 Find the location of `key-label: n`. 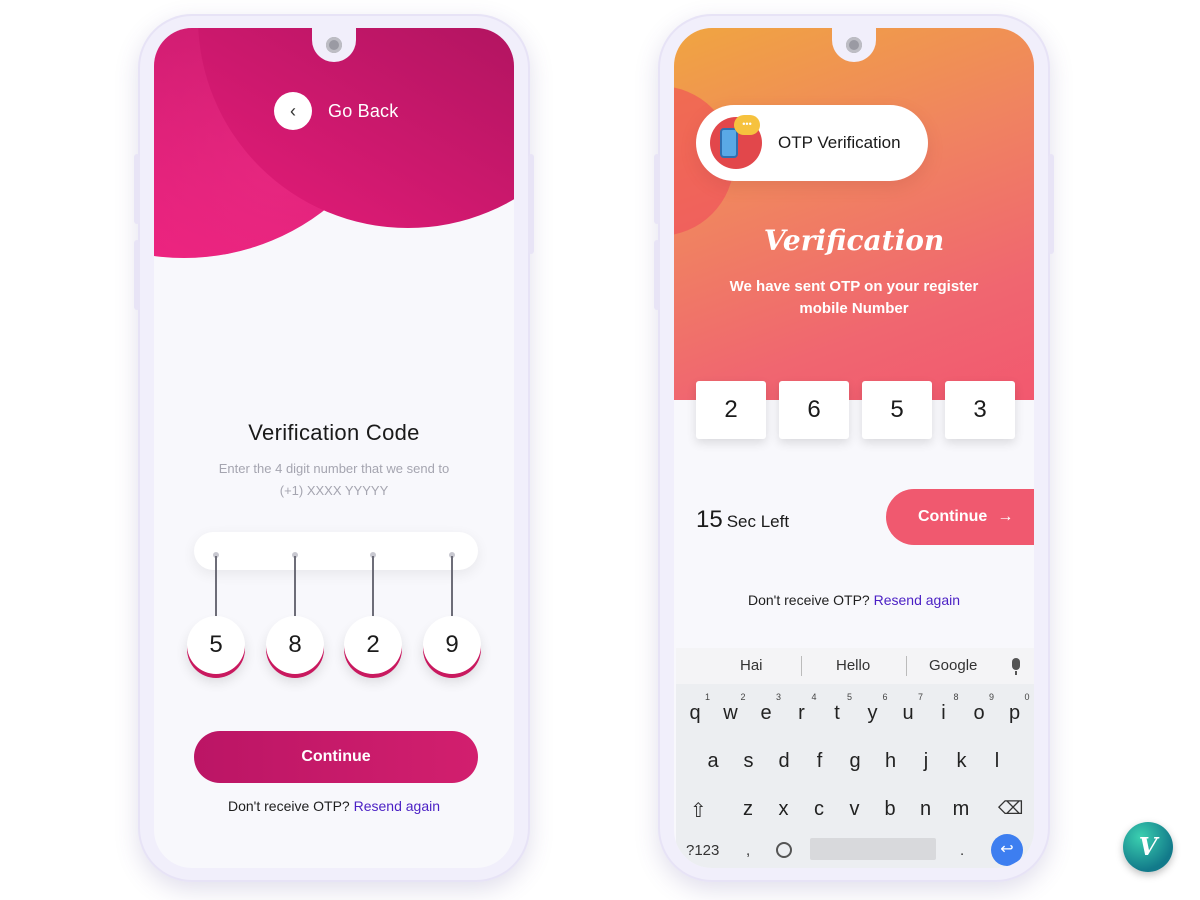

key-label: n is located at coordinates (925, 809).